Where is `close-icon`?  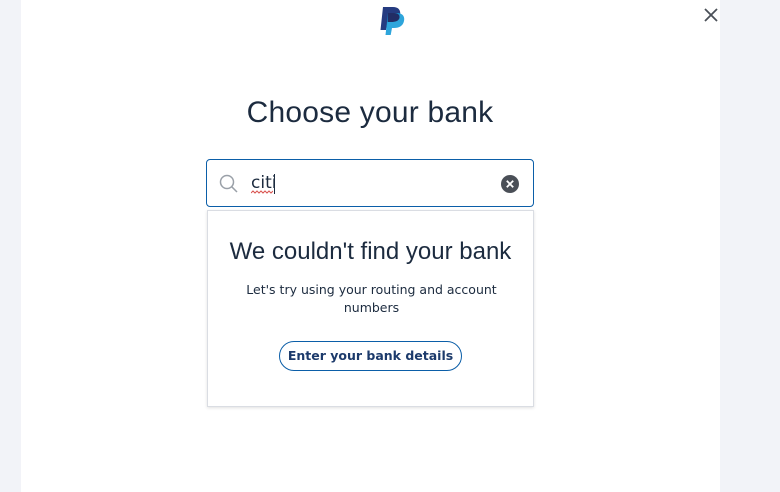
close-icon is located at coordinates (711, 15).